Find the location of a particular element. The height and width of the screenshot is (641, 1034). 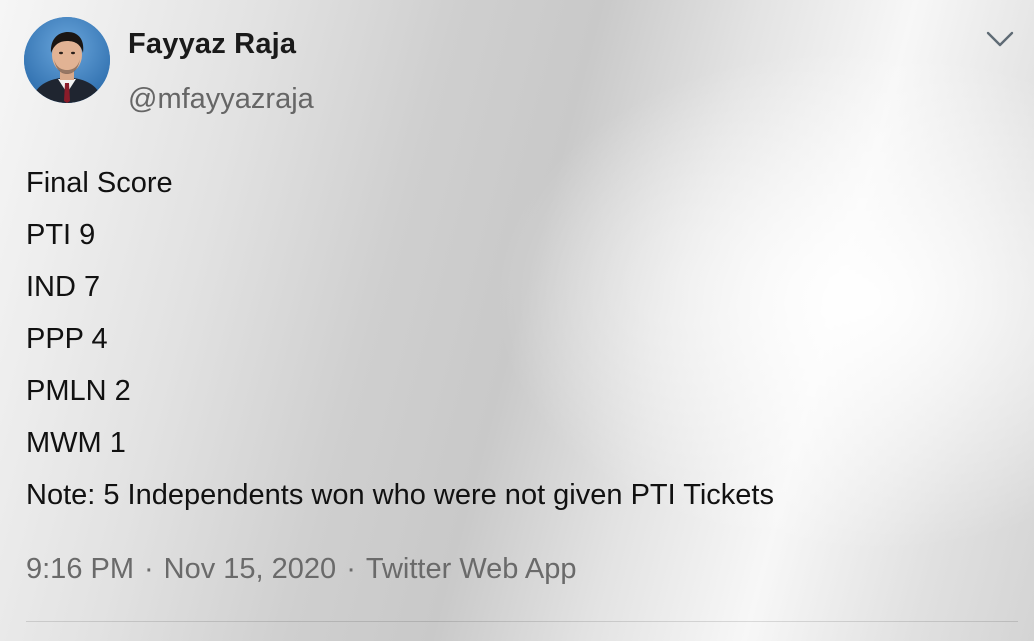

tweet-line-ind: IND 7 is located at coordinates (63, 287).